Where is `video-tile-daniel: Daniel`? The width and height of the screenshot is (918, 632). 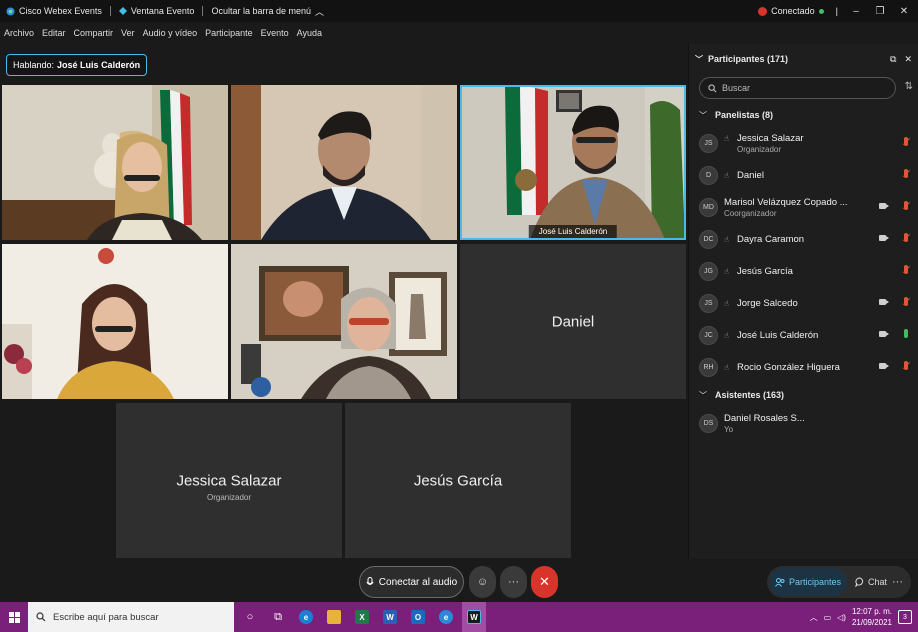
video-tile-daniel: Daniel is located at coordinates (573, 321).